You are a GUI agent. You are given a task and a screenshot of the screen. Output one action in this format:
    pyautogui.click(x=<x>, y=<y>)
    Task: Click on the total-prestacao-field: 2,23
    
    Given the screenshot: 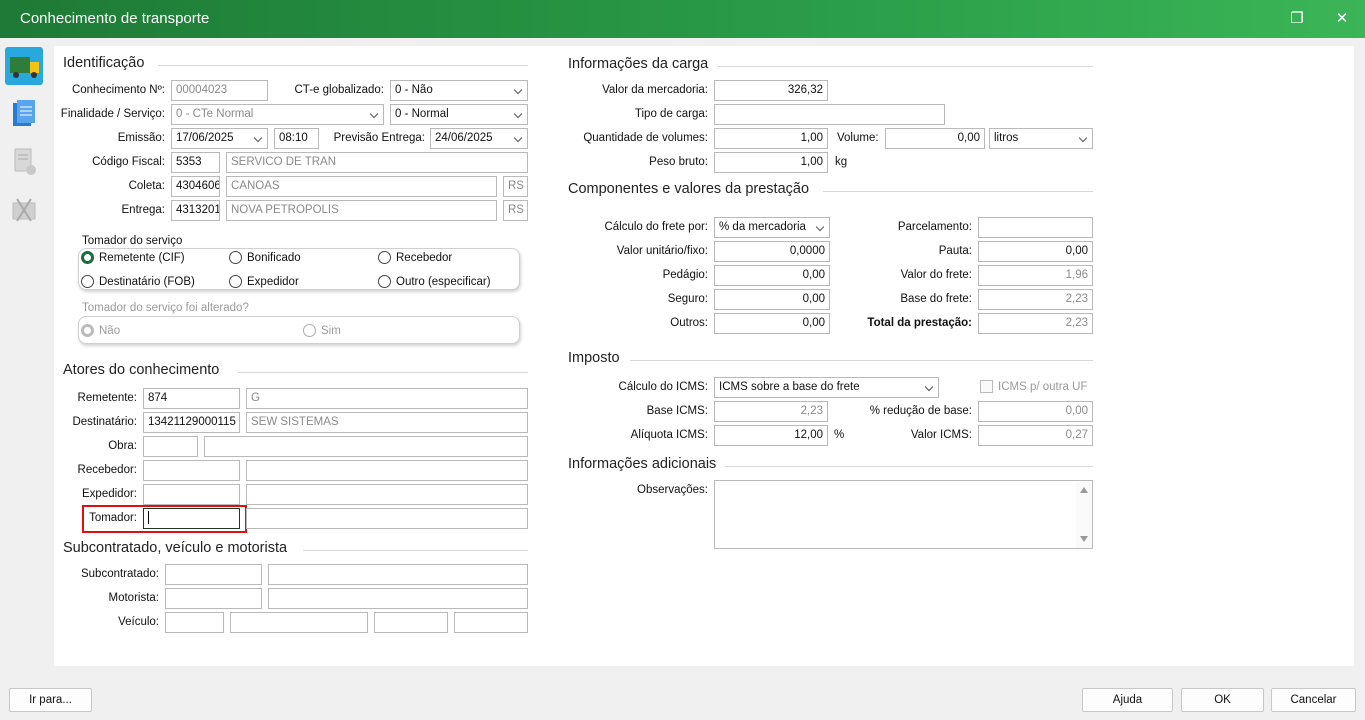 What is the action you would take?
    pyautogui.click(x=1035, y=323)
    